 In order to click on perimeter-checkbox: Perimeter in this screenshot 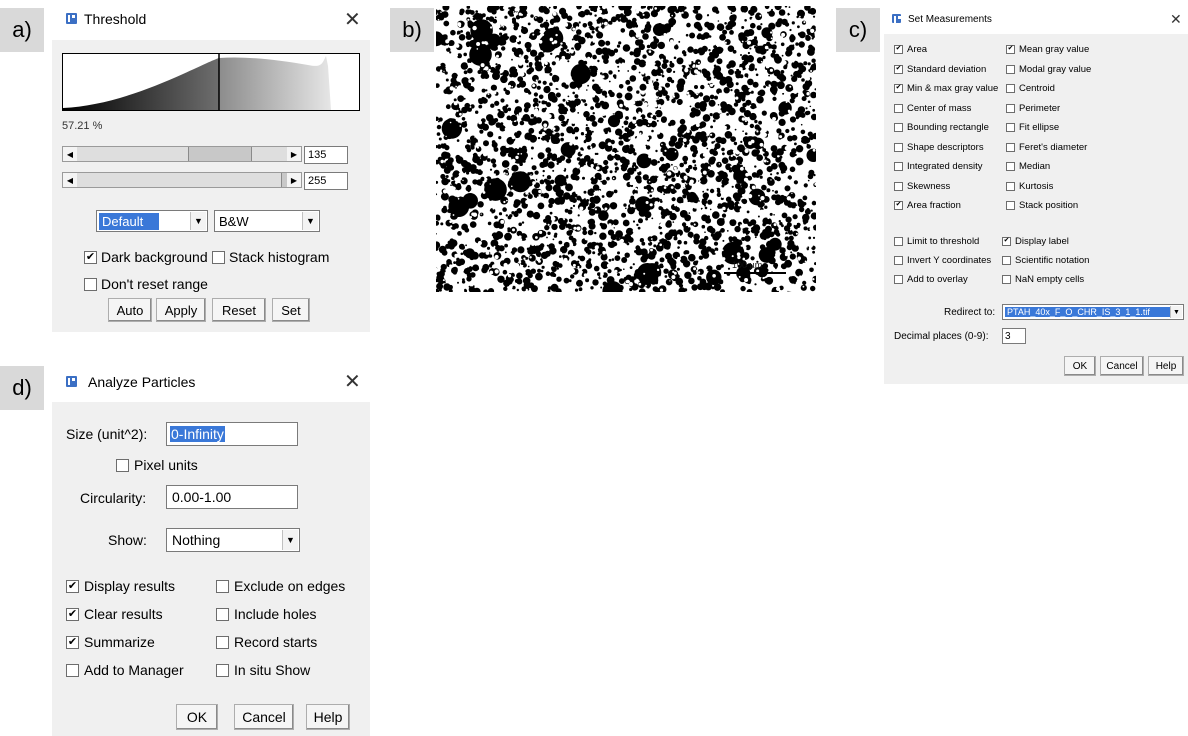, I will do `click(1033, 108)`.